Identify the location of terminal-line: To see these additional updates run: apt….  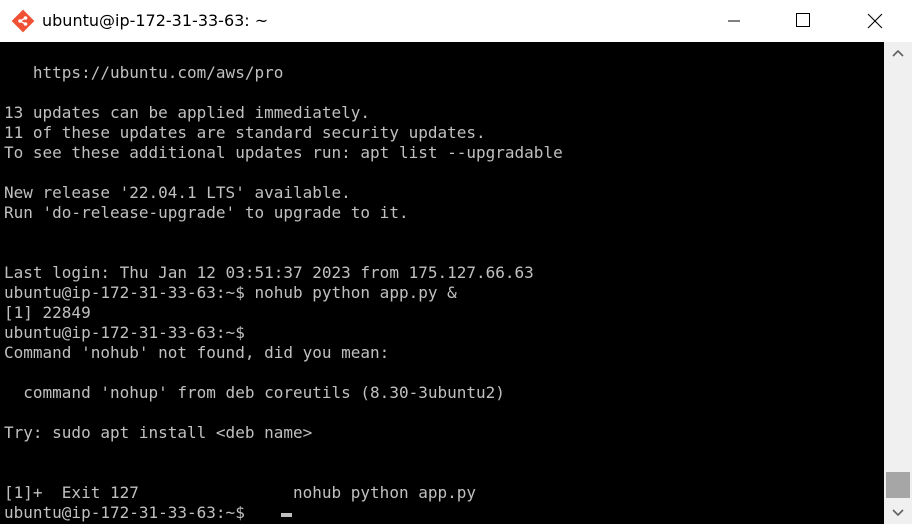
(283, 152).